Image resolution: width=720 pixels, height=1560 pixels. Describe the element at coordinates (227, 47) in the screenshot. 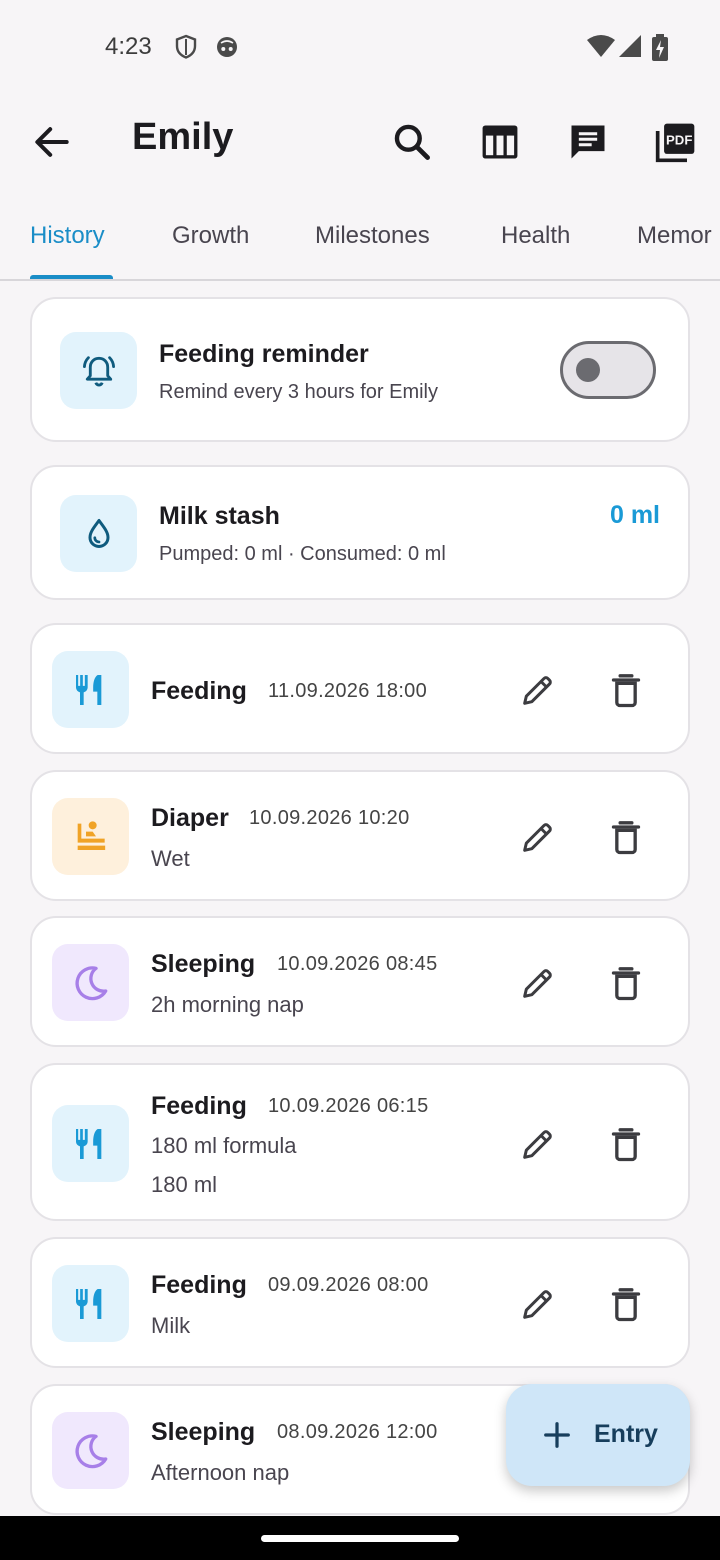

I see `face-icon` at that location.